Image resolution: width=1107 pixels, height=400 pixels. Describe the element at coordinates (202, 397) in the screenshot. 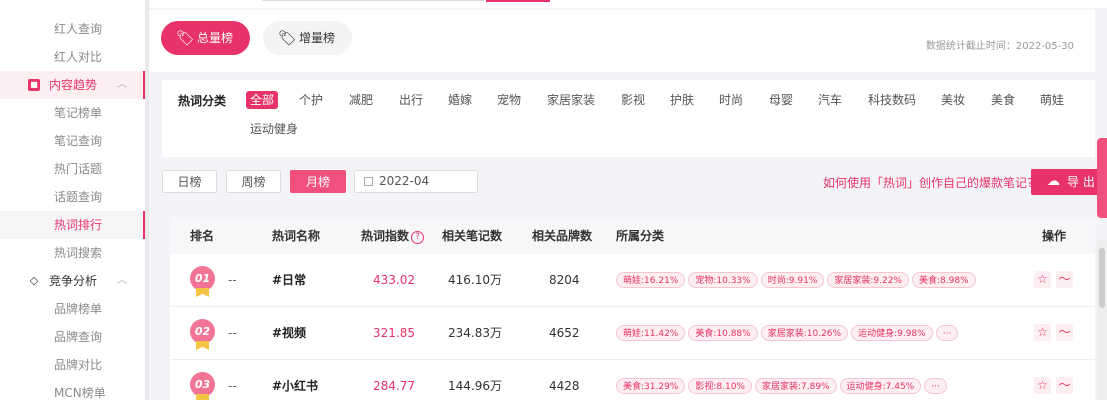

I see `ribbon-icon` at that location.